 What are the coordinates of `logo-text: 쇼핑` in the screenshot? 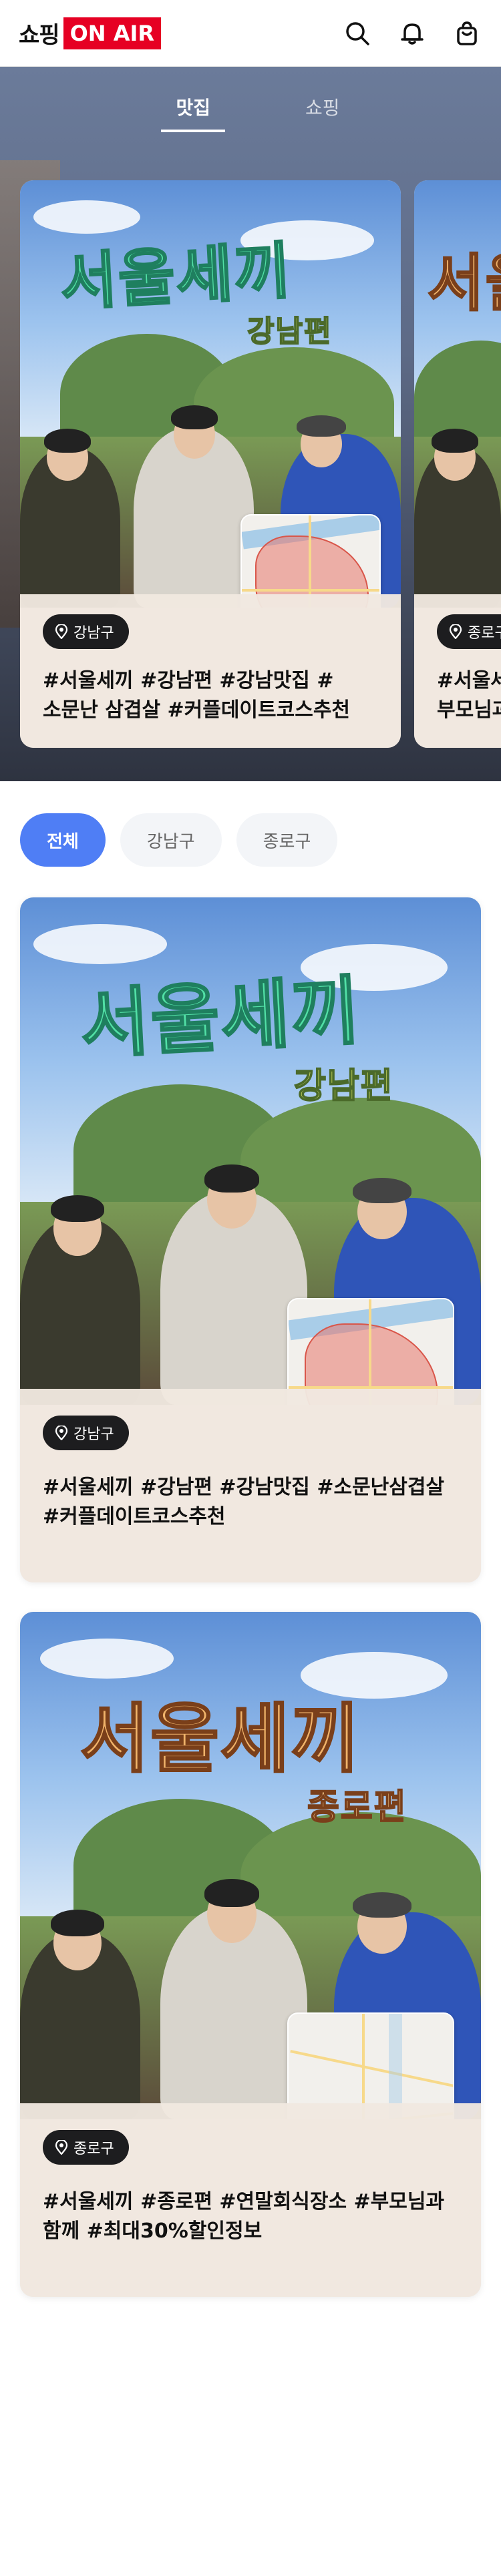 It's located at (39, 35).